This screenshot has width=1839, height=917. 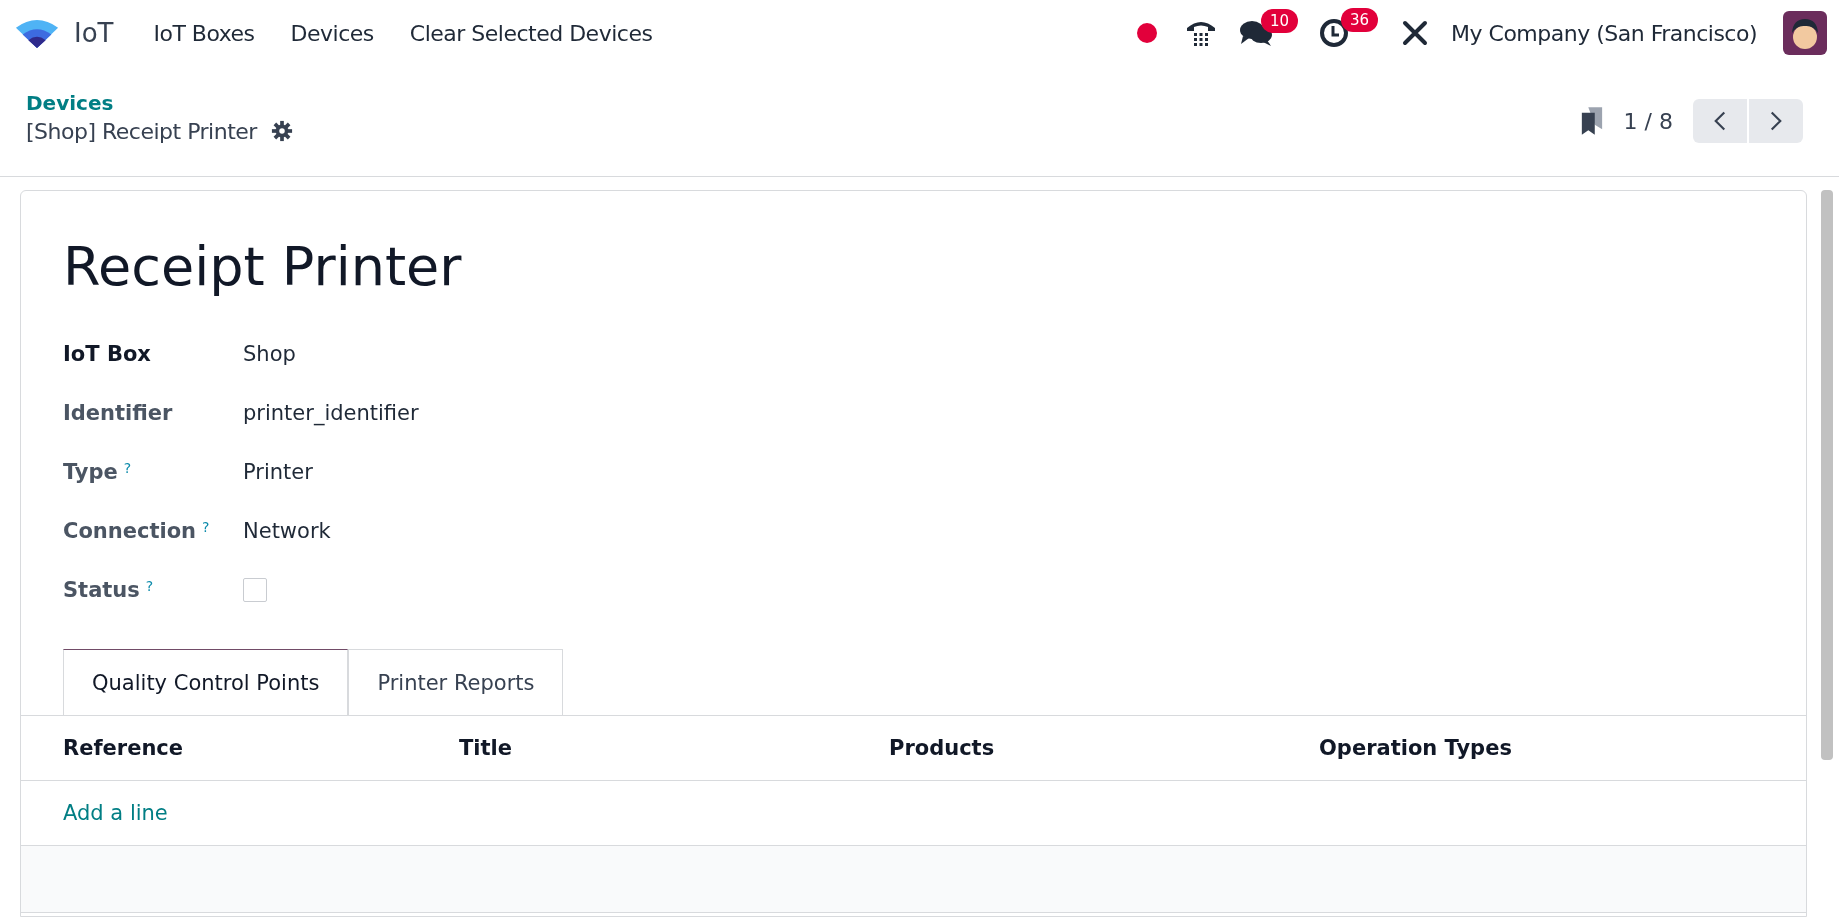 What do you see at coordinates (118, 412) in the screenshot?
I see `field-label: Identifier` at bounding box center [118, 412].